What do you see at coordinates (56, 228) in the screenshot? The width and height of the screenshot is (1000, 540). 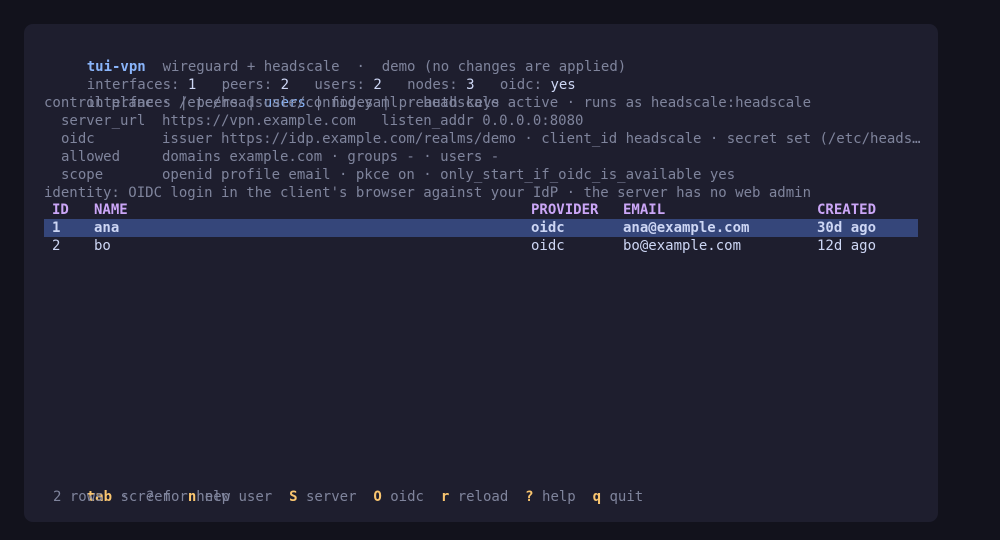 I see `cell-id: 1` at bounding box center [56, 228].